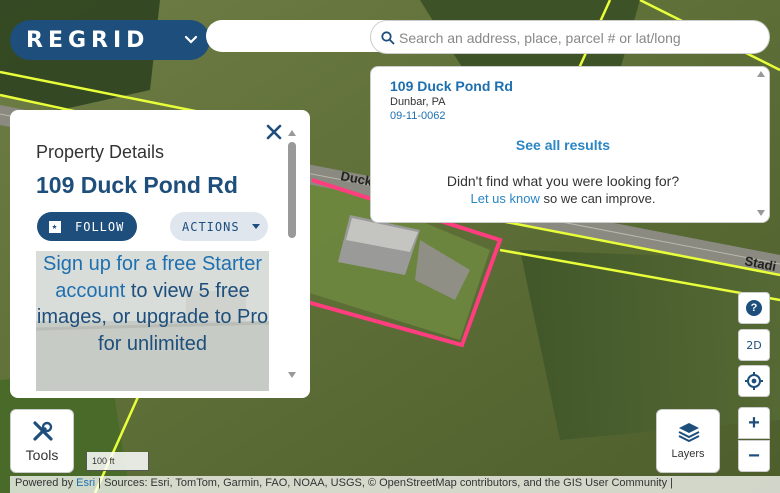 This screenshot has height=493, width=780. I want to click on follow-button: ★ FOLLOW, so click(87, 226).